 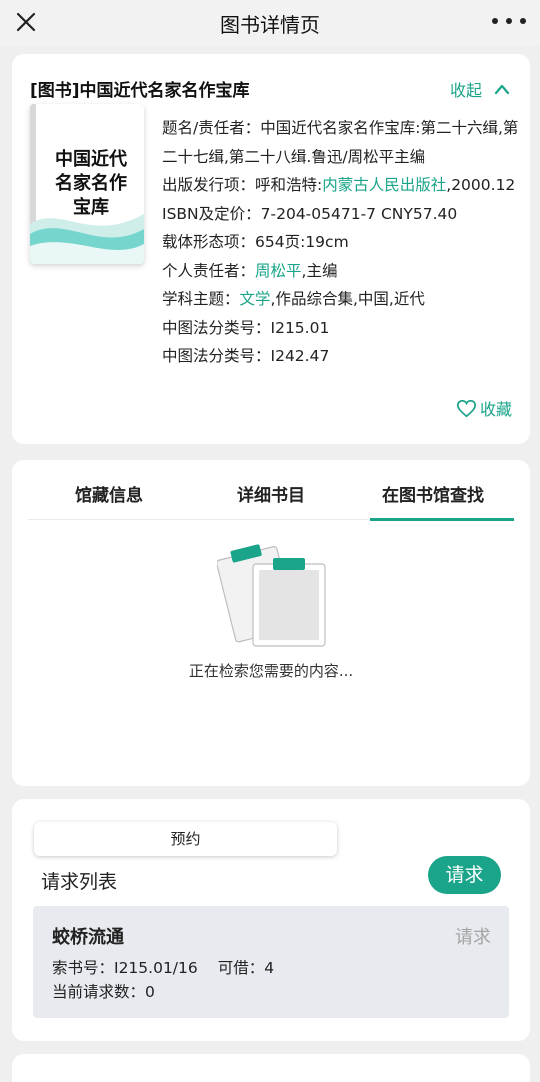 I want to click on top-bar: 图书详情页, so click(x=270, y=23).